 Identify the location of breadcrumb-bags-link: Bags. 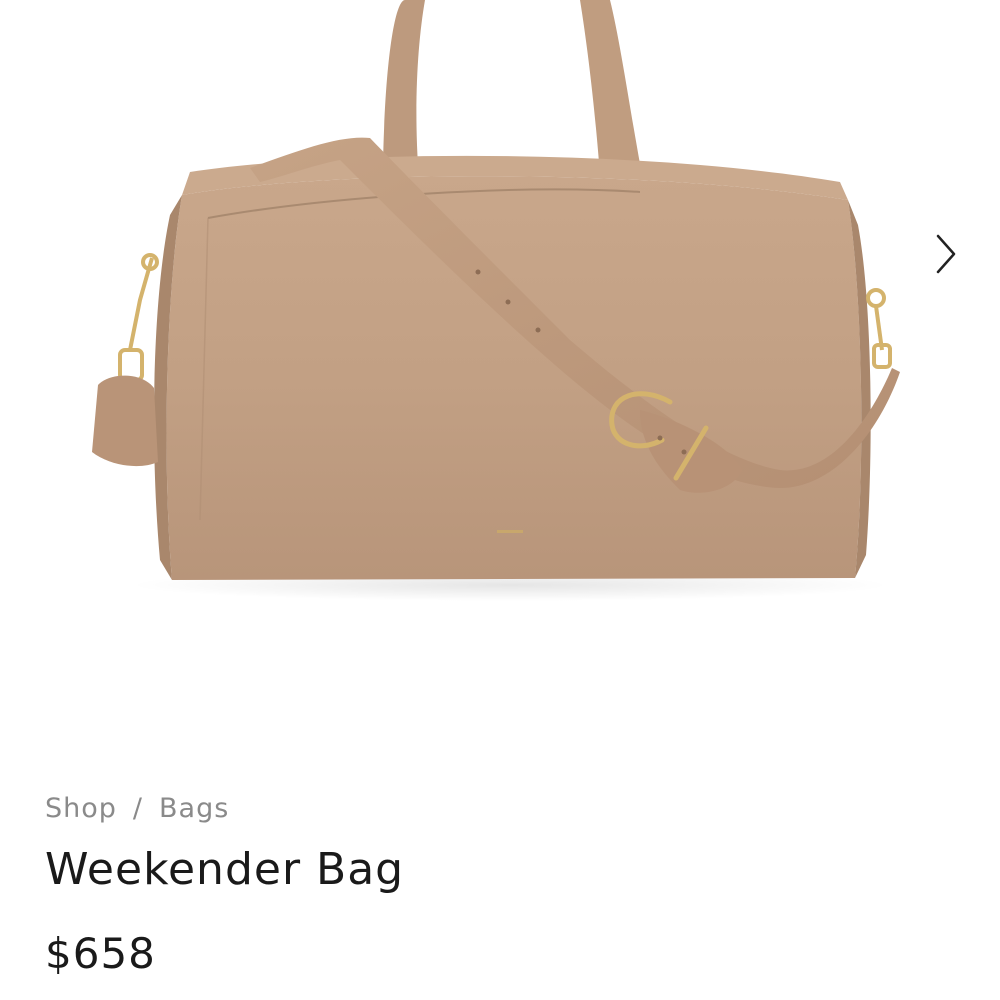
(194, 808).